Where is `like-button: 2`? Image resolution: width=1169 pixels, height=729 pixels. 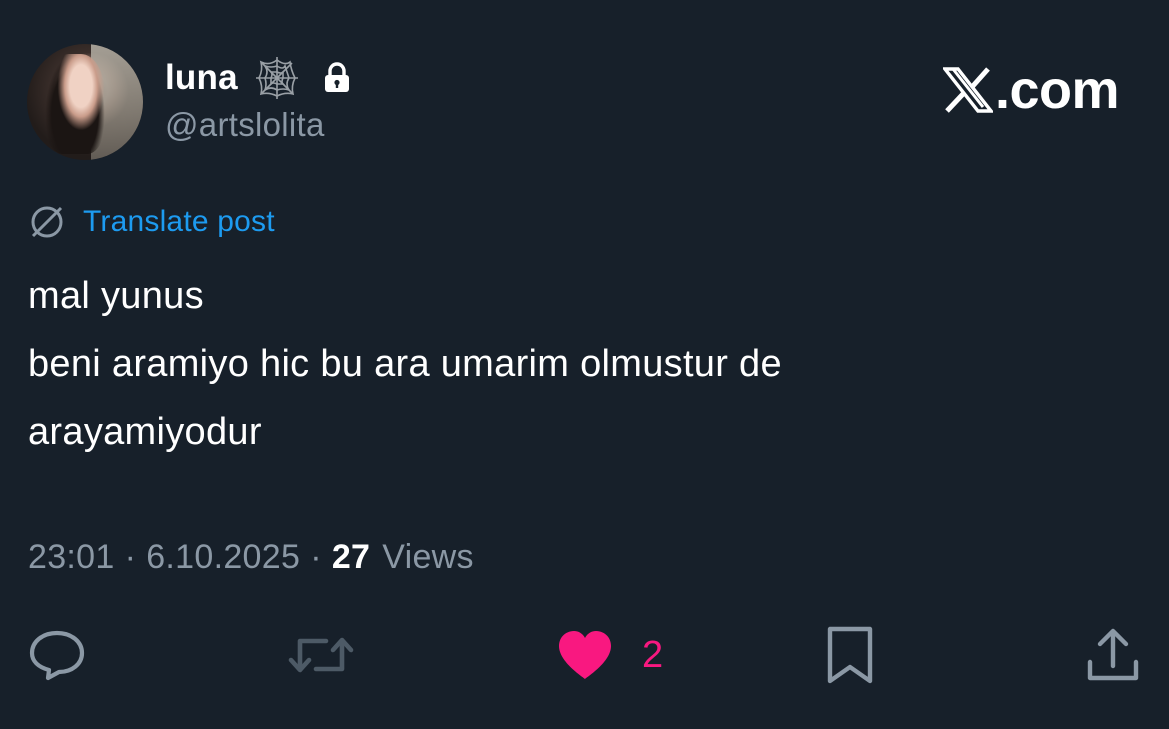 like-button: 2 is located at coordinates (609, 655).